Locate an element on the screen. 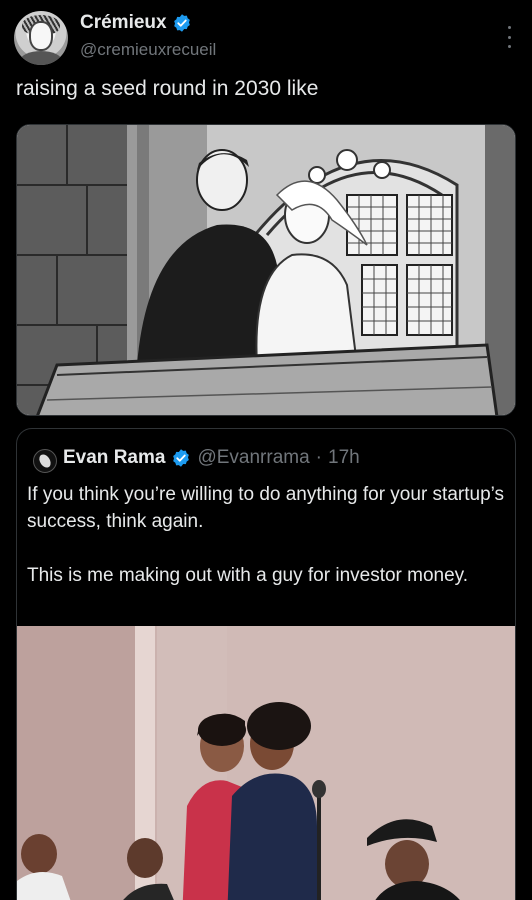  author-name-row: Crémieux is located at coordinates (136, 23).